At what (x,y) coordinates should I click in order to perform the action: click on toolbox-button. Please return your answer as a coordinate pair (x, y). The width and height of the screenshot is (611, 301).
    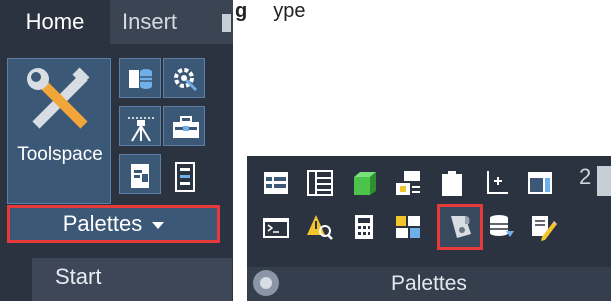
    Looking at the image, I should click on (184, 126).